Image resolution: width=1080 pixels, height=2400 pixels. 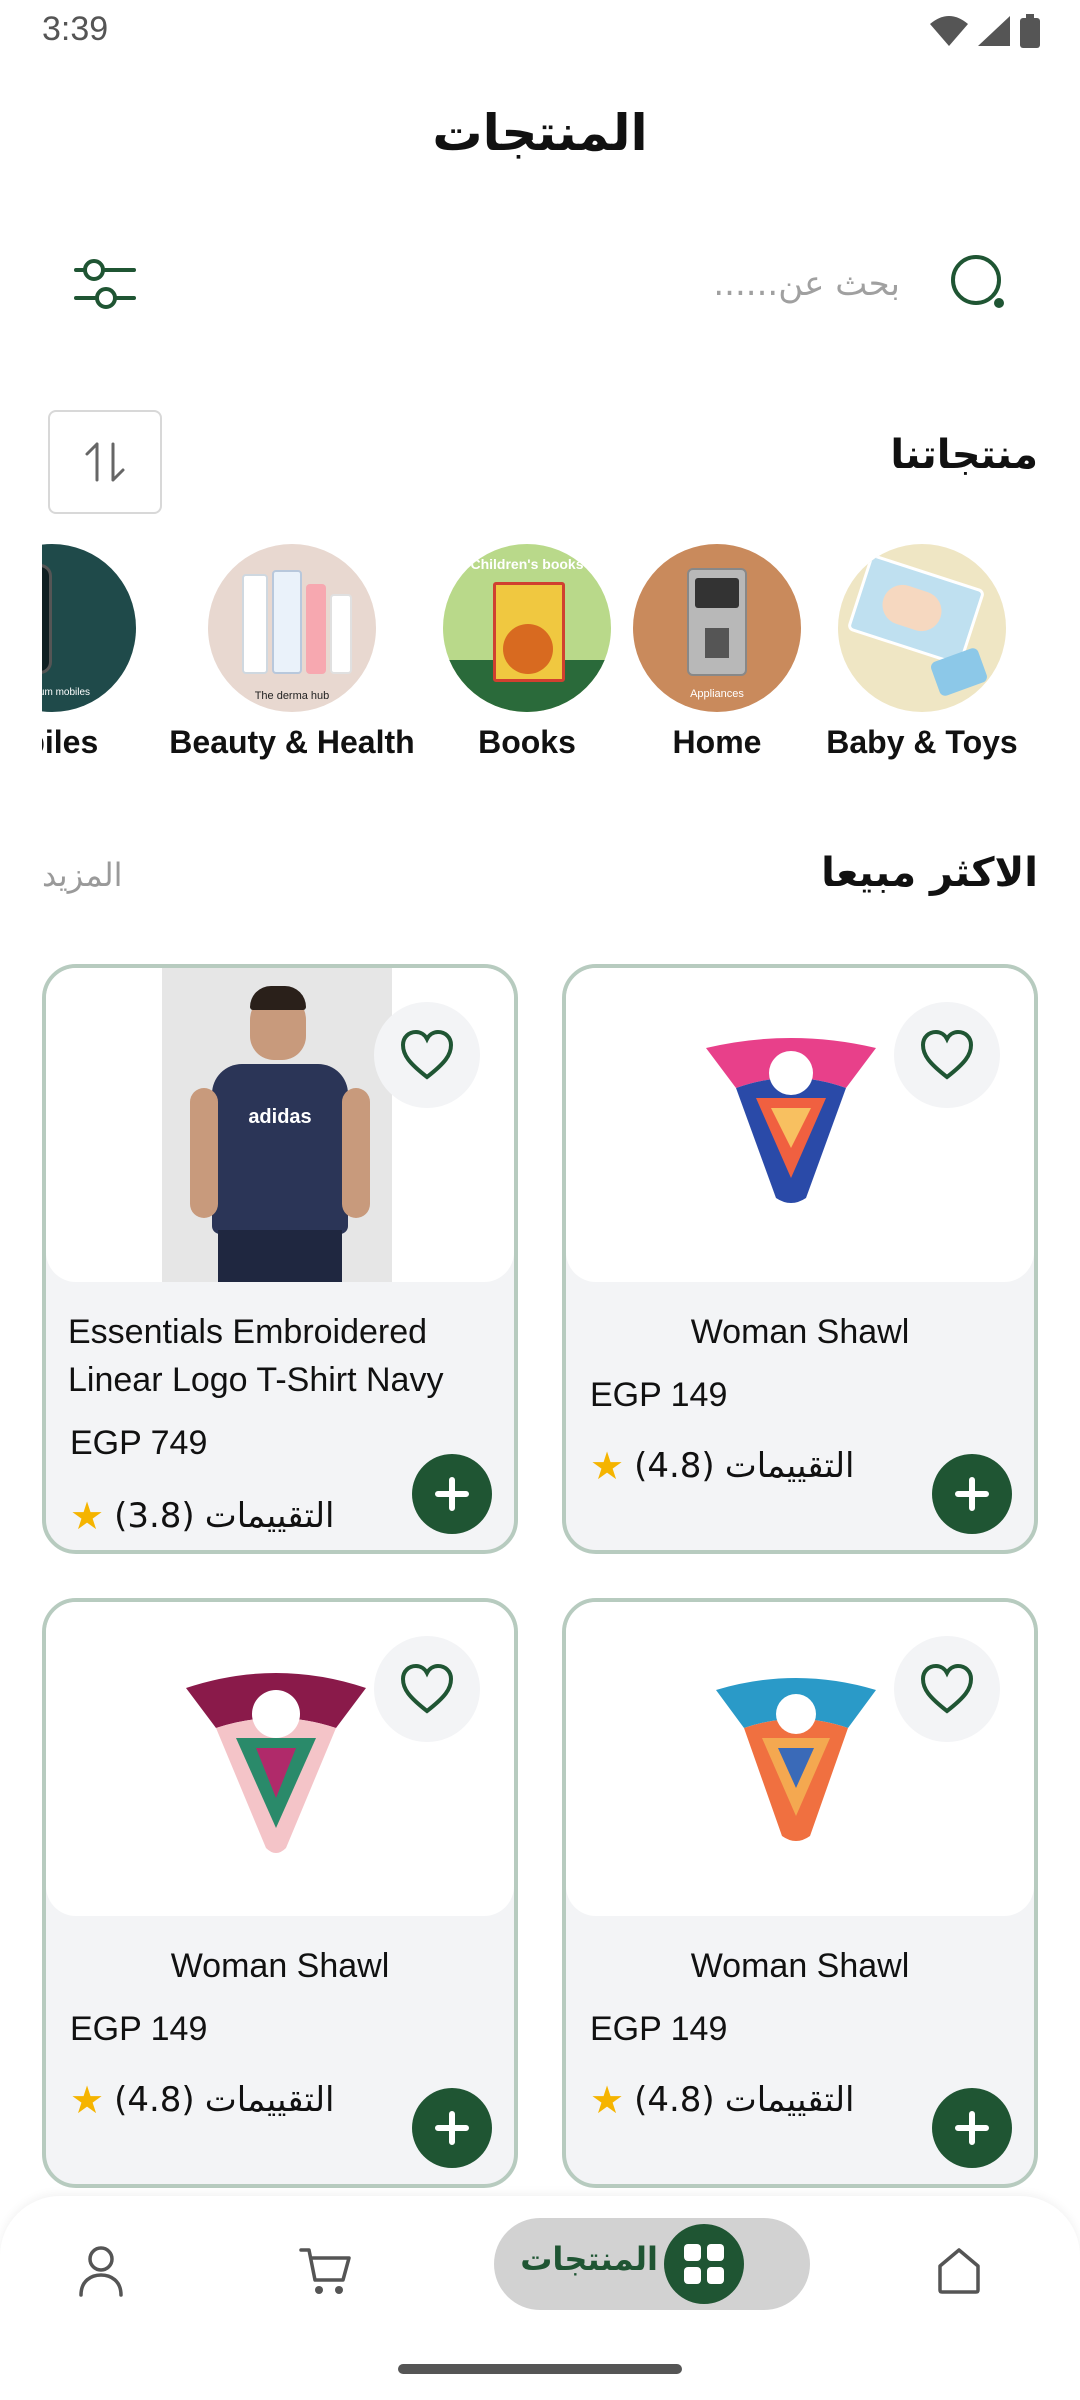 I want to click on page-title: المنتجات, so click(x=540, y=133).